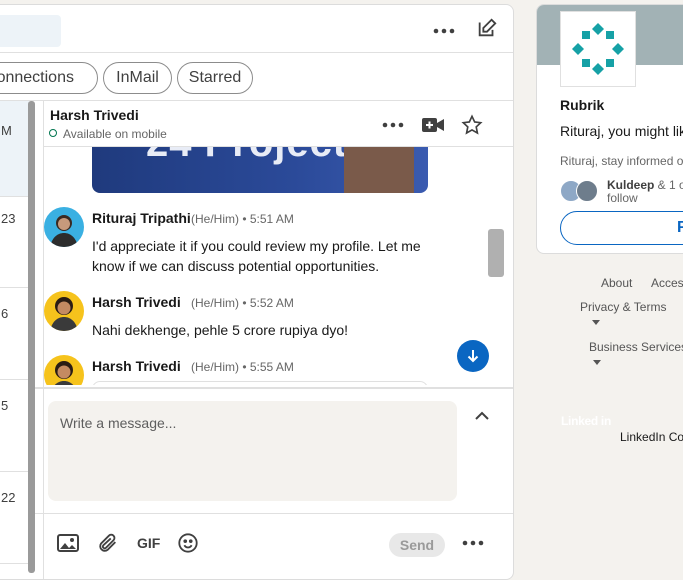 The height and width of the screenshot is (580, 683). I want to click on send-button: Send, so click(417, 545).